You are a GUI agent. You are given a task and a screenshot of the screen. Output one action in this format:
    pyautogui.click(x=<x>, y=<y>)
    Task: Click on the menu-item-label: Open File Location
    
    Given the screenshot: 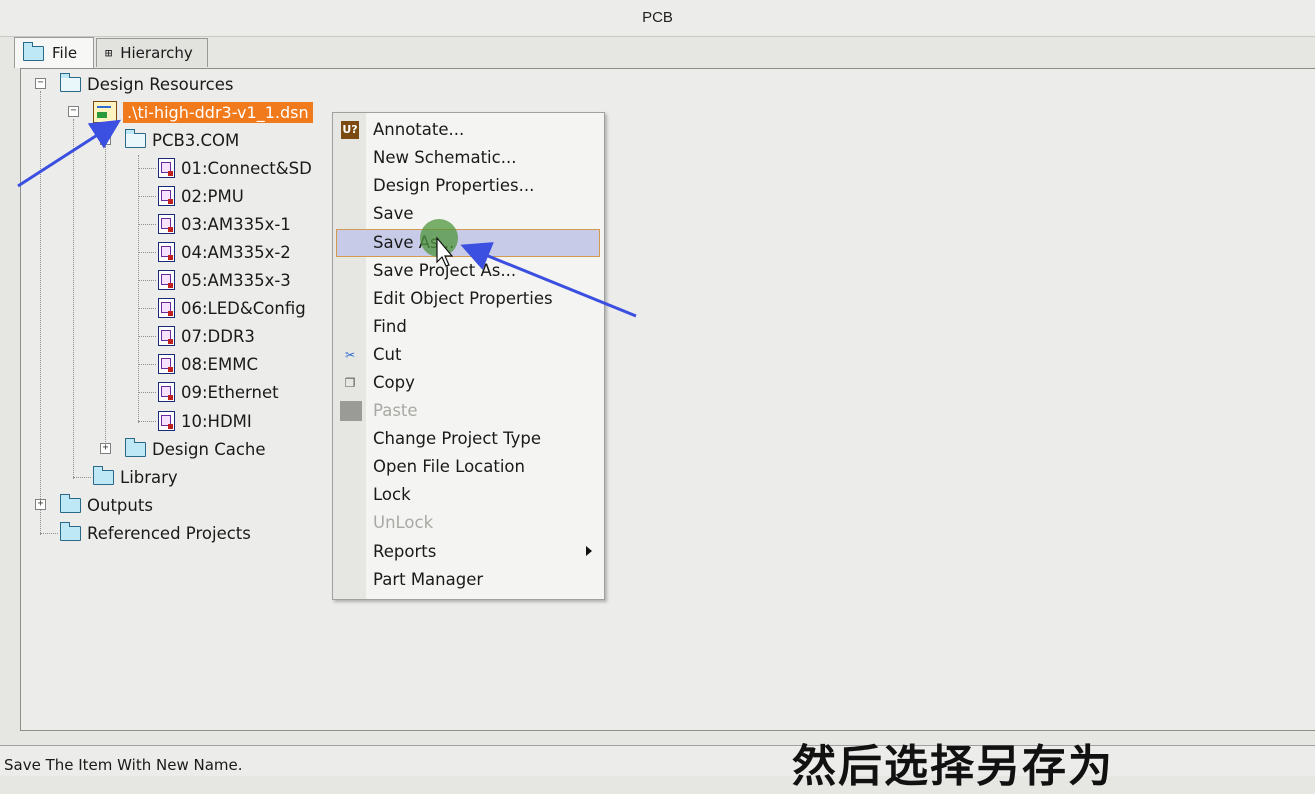 What is the action you would take?
    pyautogui.click(x=449, y=466)
    